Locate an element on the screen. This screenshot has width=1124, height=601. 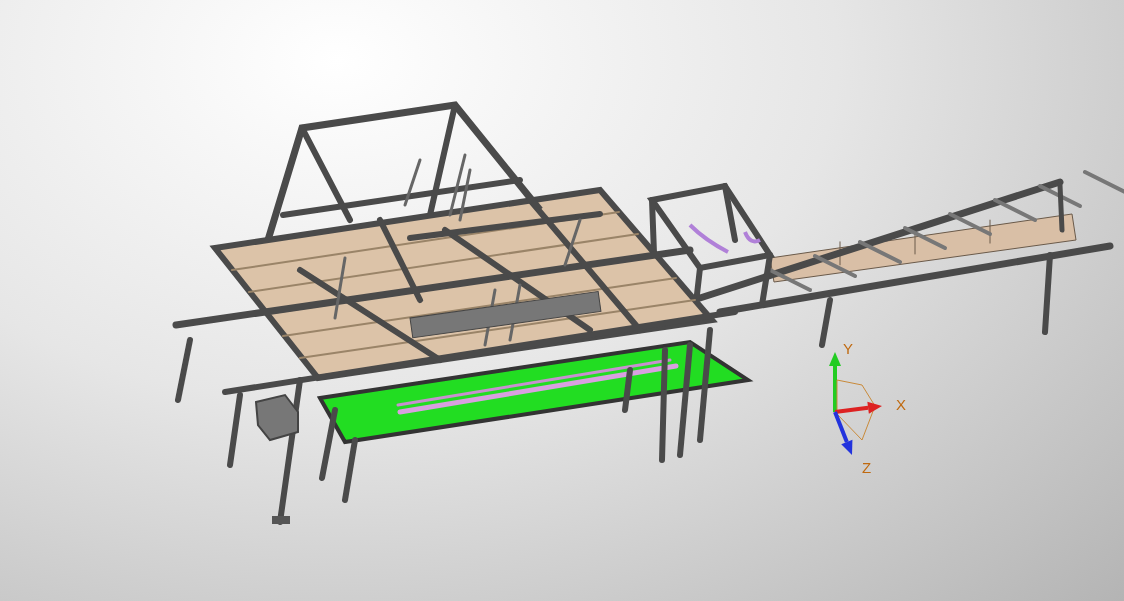
axis-label: Y is located at coordinates (848, 348).